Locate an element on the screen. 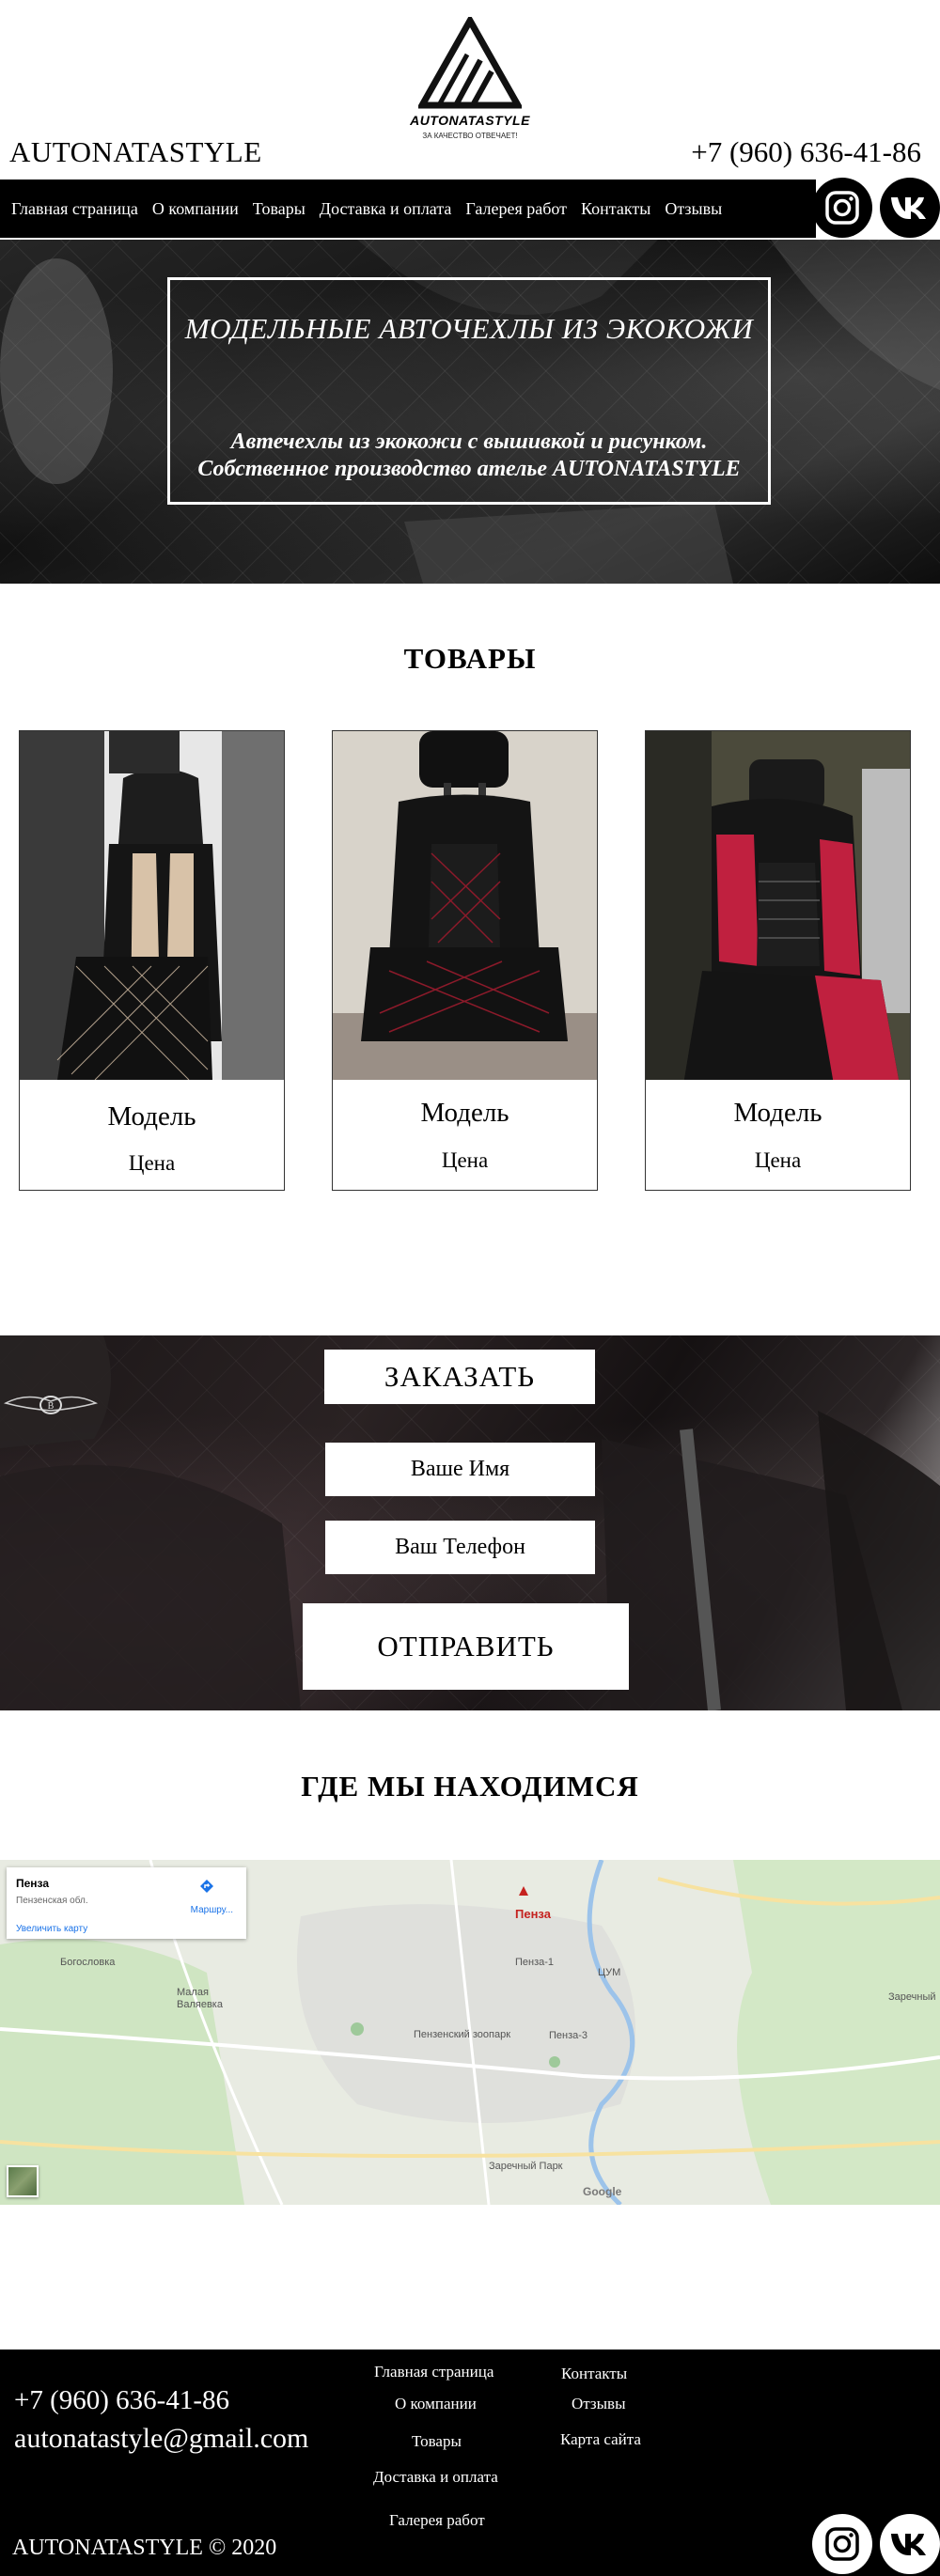 The height and width of the screenshot is (2576, 940). order-section: B ЗАКАЗАТЬ ОТПРАВИТЬ is located at coordinates (470, 1522).